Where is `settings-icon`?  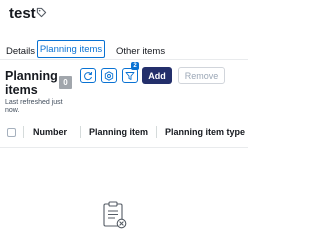
settings-icon is located at coordinates (109, 75).